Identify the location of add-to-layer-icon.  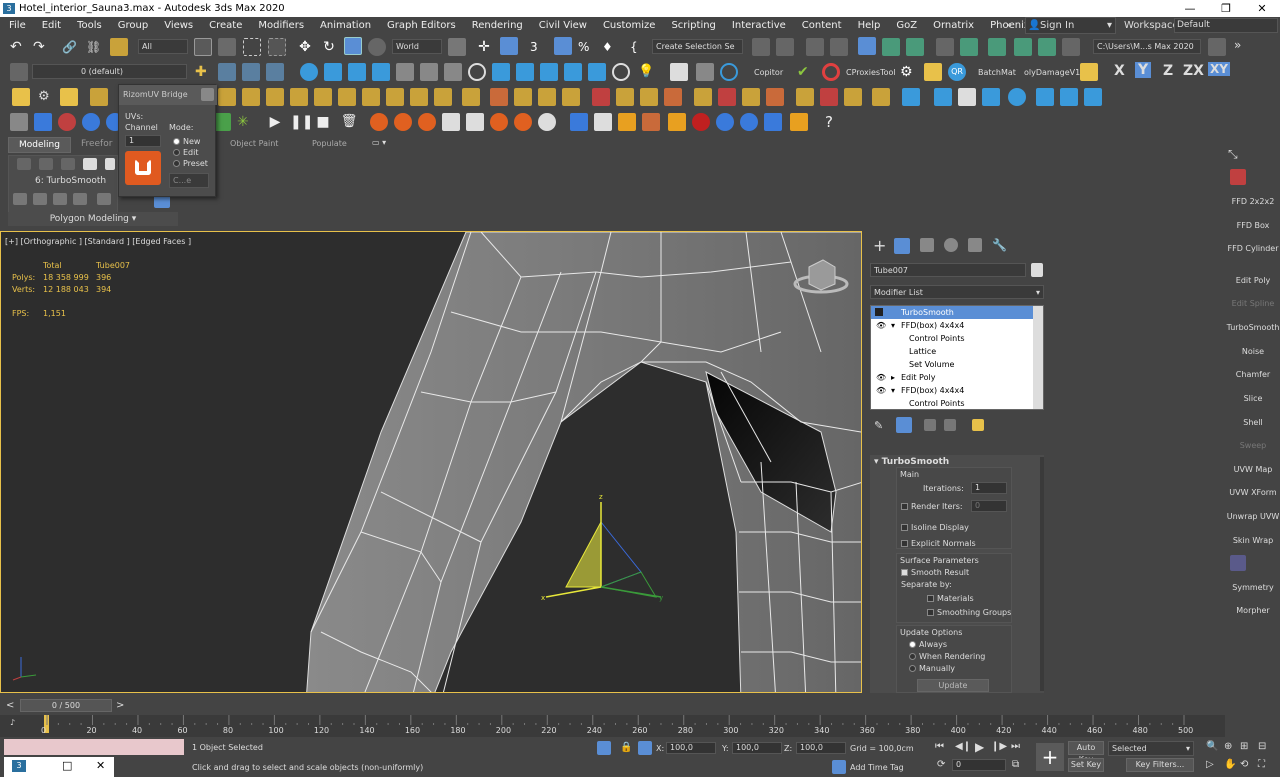
(227, 72).